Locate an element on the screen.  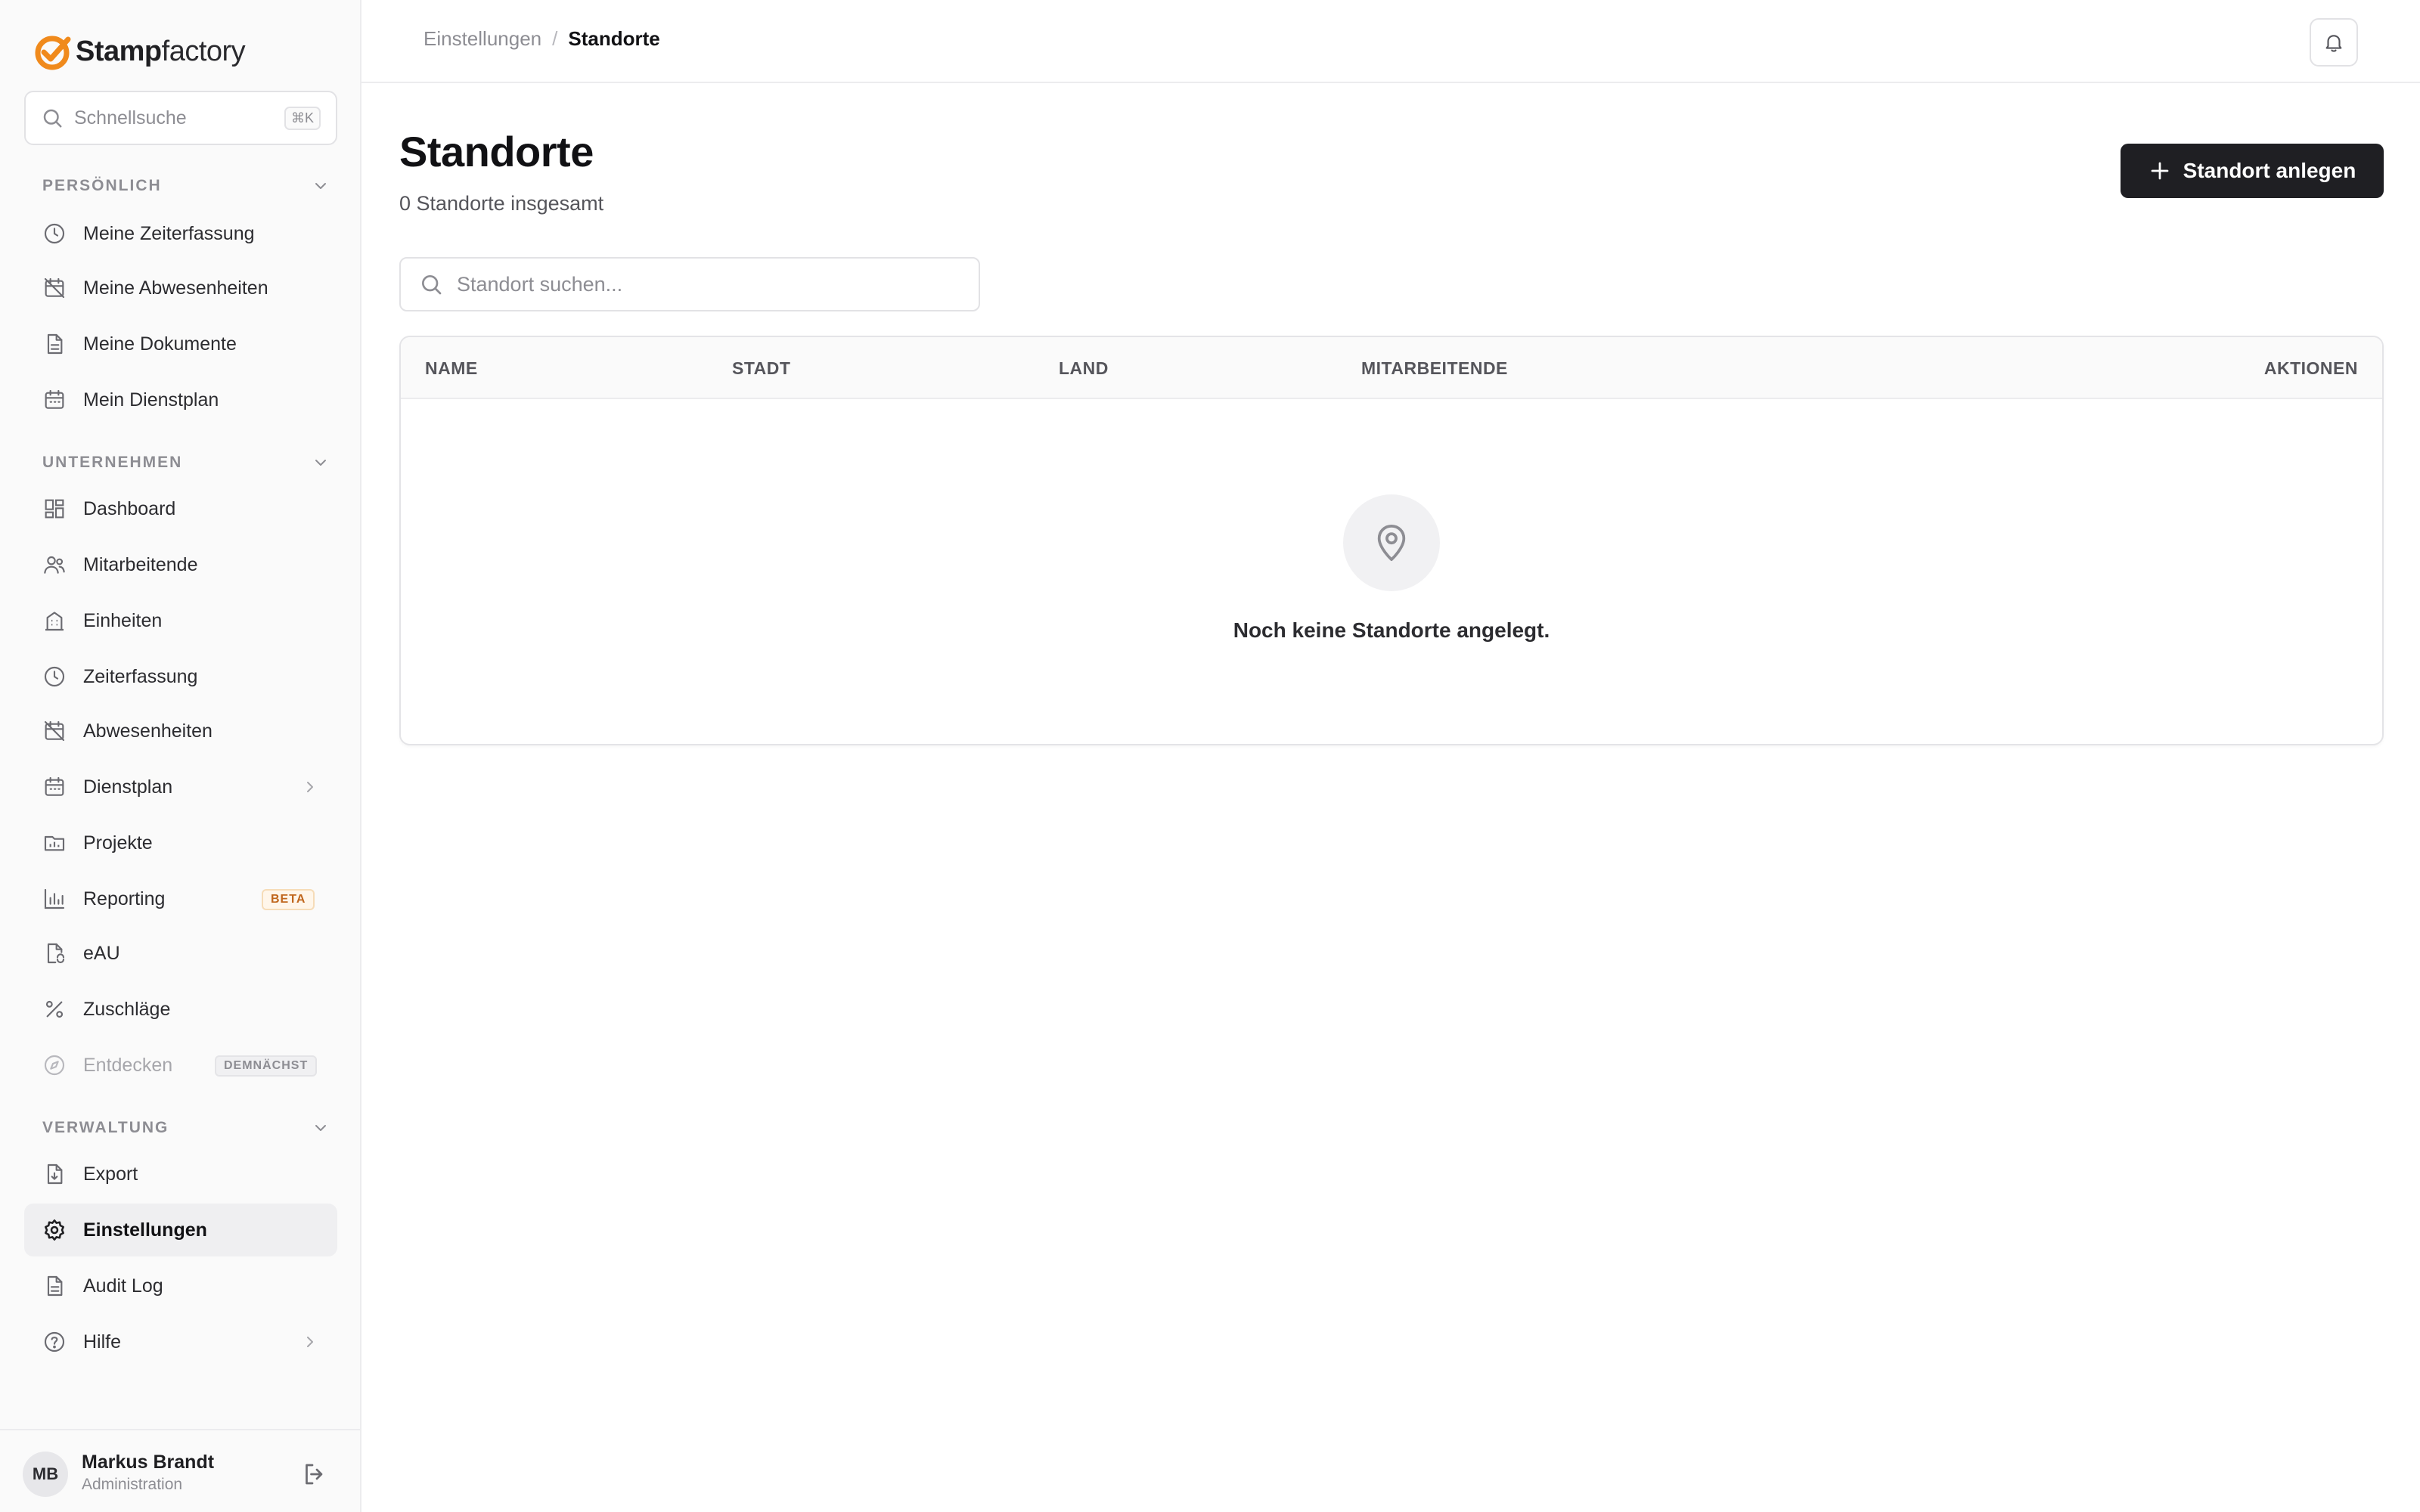
sidebar-item-reporting: Reporting BETA is located at coordinates (180, 899).